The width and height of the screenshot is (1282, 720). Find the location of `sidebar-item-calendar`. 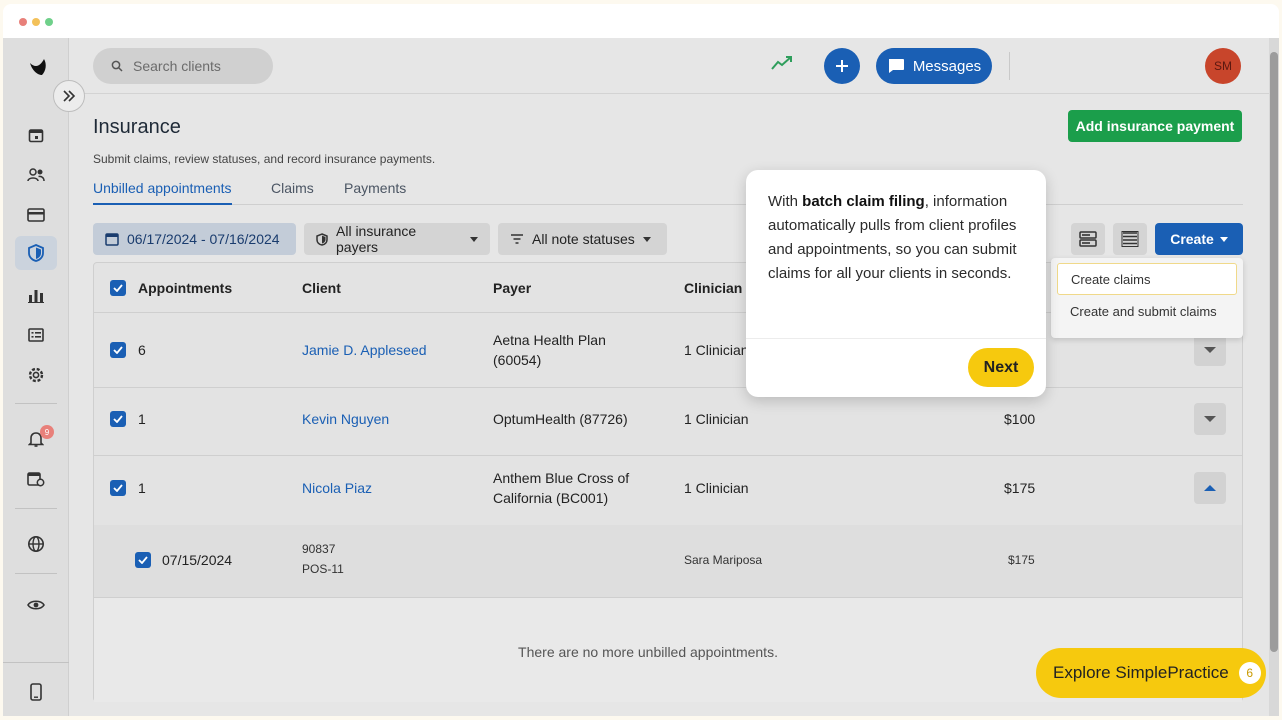

sidebar-item-calendar is located at coordinates (36, 135).